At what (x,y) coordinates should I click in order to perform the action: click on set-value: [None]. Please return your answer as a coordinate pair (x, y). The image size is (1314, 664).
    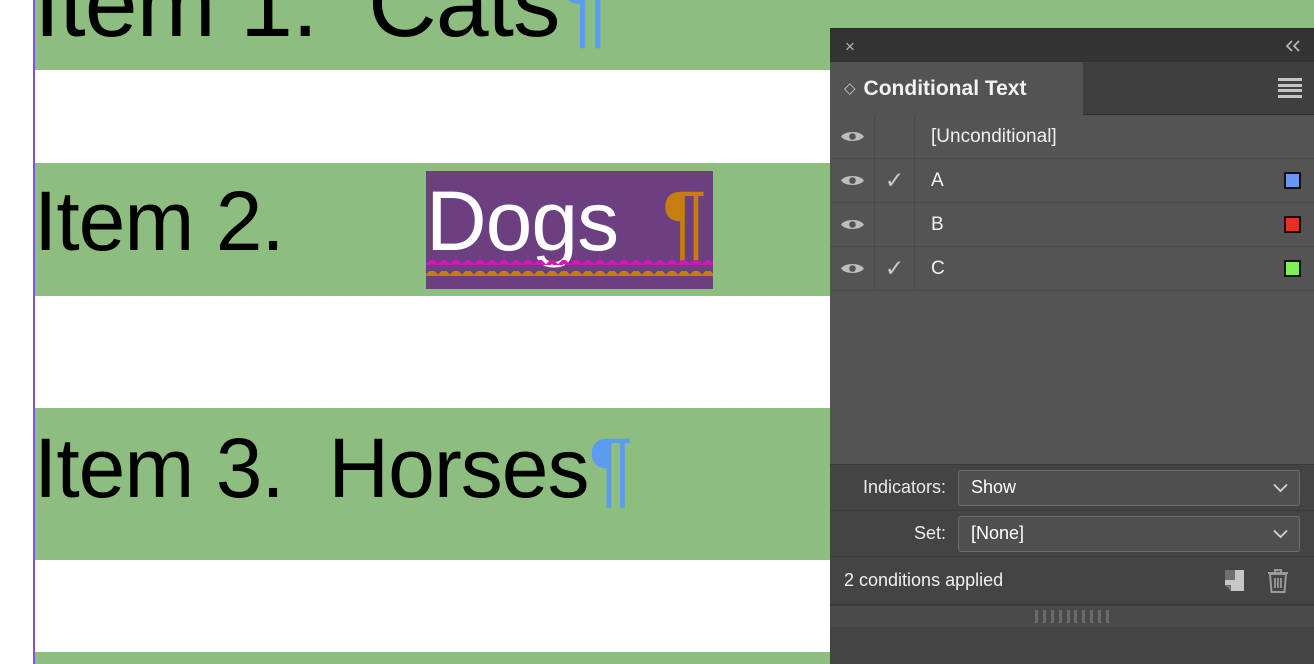
    Looking at the image, I should click on (998, 533).